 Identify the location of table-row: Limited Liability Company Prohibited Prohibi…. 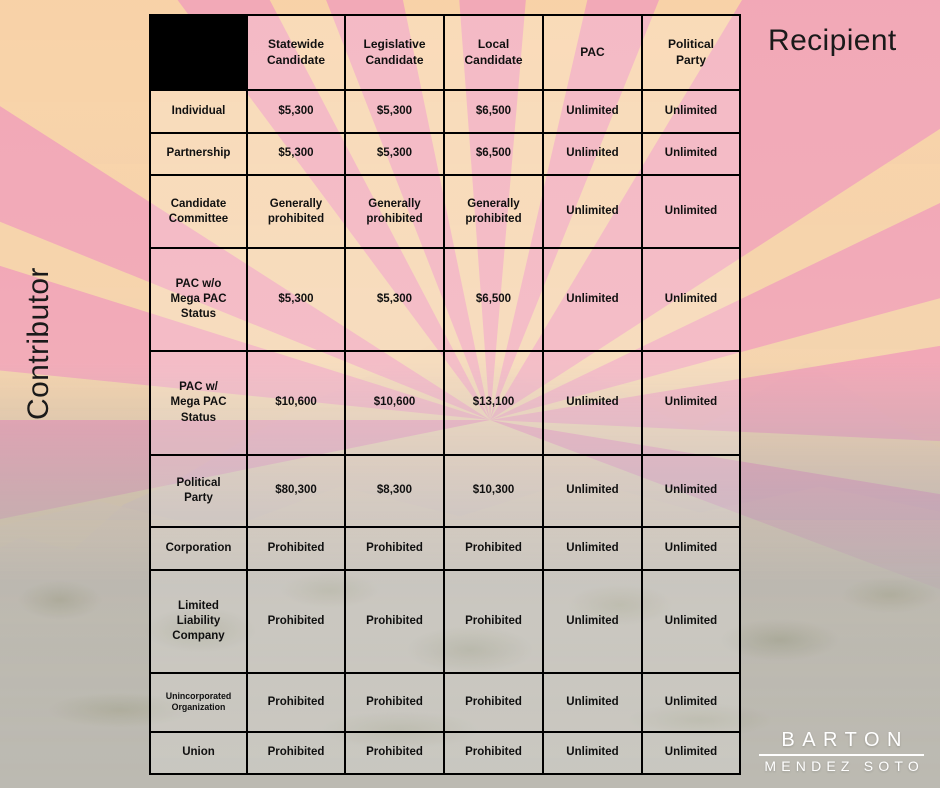
(445, 621).